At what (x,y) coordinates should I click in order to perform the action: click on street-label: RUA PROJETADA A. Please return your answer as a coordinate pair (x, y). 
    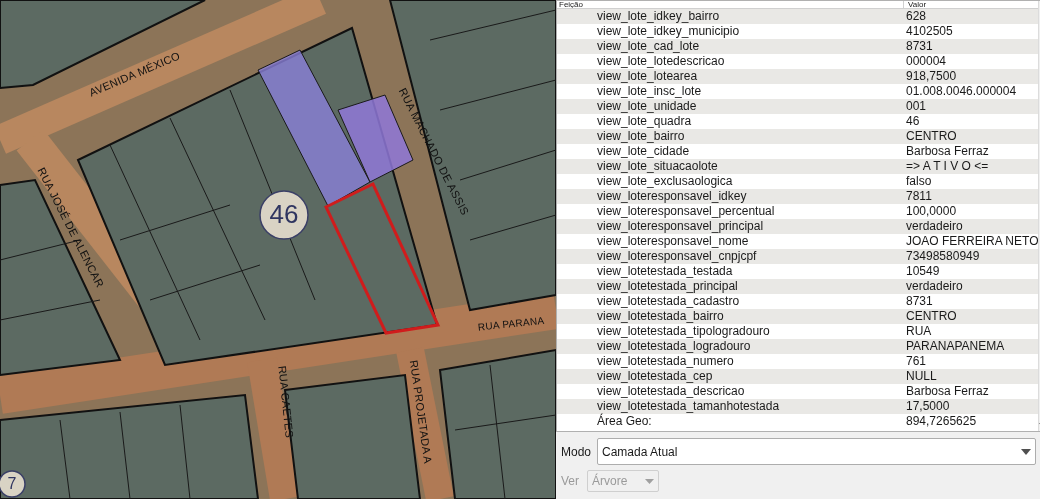
    Looking at the image, I should click on (421, 412).